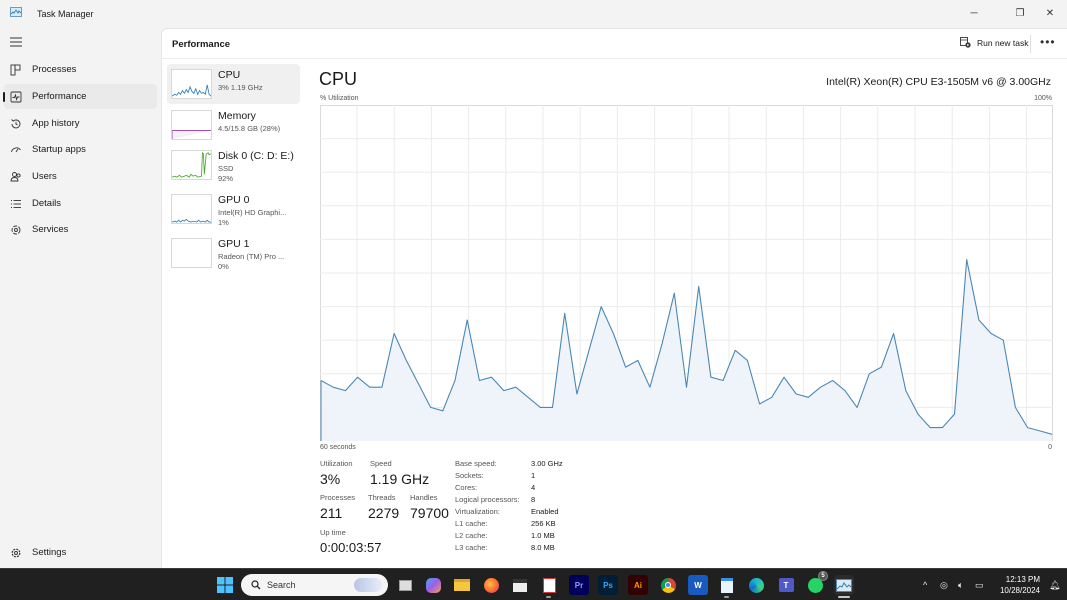 Image resolution: width=1067 pixels, height=600 pixels. Describe the element at coordinates (80, 229) in the screenshot. I see `sidebar-item-services: Services` at that location.